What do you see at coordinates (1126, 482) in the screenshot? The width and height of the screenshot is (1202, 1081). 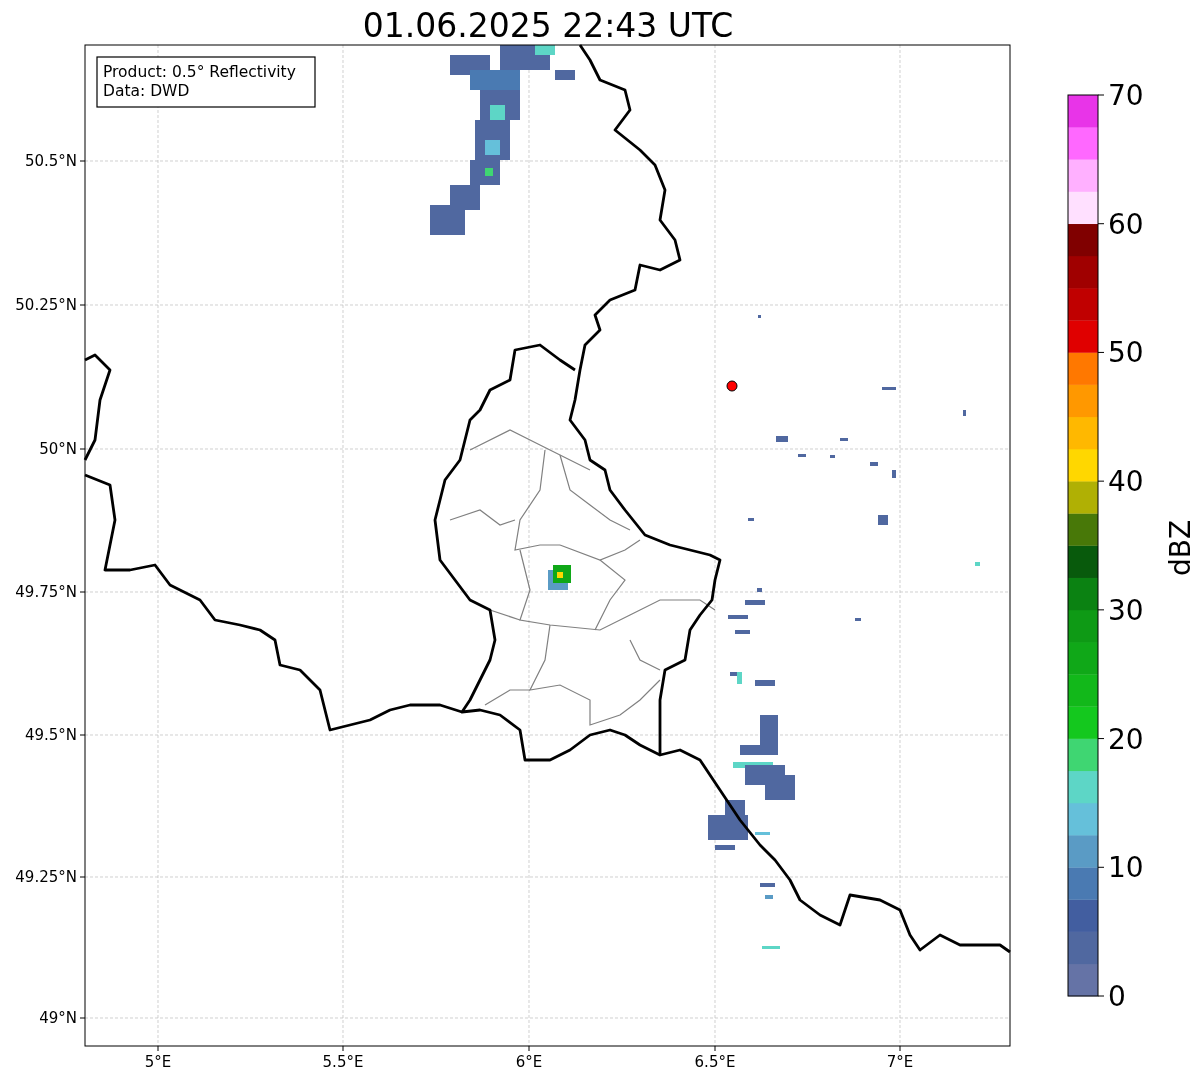 I see `colorbar-tick-label: 40` at bounding box center [1126, 482].